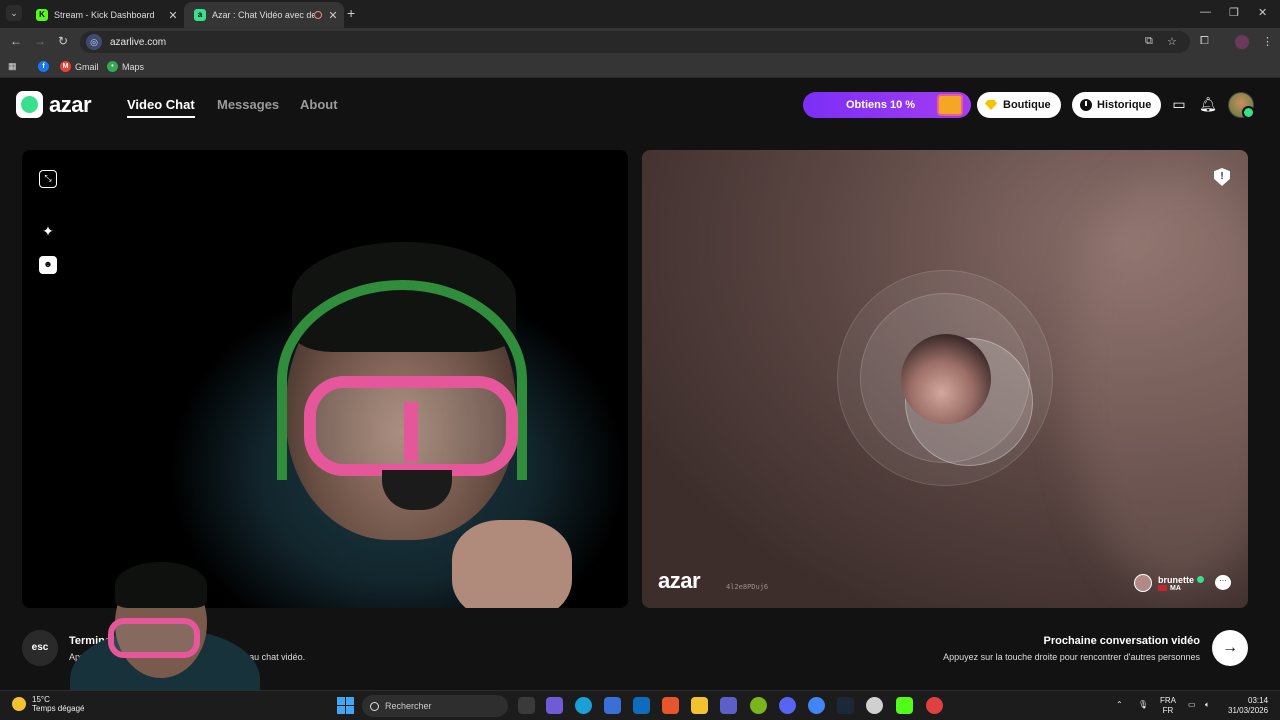  Describe the element at coordinates (40, 648) in the screenshot. I see `end-chat-button: esc` at that location.